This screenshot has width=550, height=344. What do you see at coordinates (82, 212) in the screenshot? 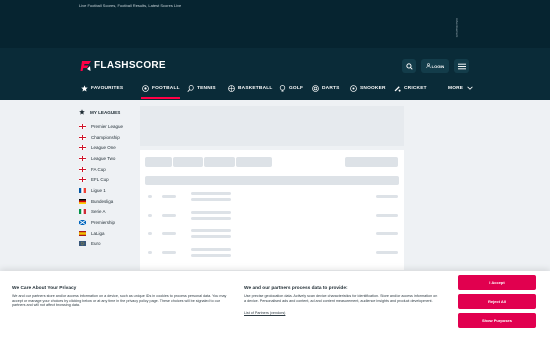
I see `italy-flag-icon` at bounding box center [82, 212].